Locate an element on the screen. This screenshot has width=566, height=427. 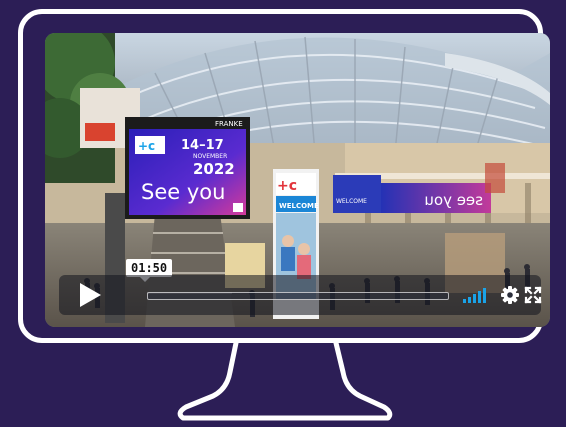
player-controls is located at coordinates (300, 295).